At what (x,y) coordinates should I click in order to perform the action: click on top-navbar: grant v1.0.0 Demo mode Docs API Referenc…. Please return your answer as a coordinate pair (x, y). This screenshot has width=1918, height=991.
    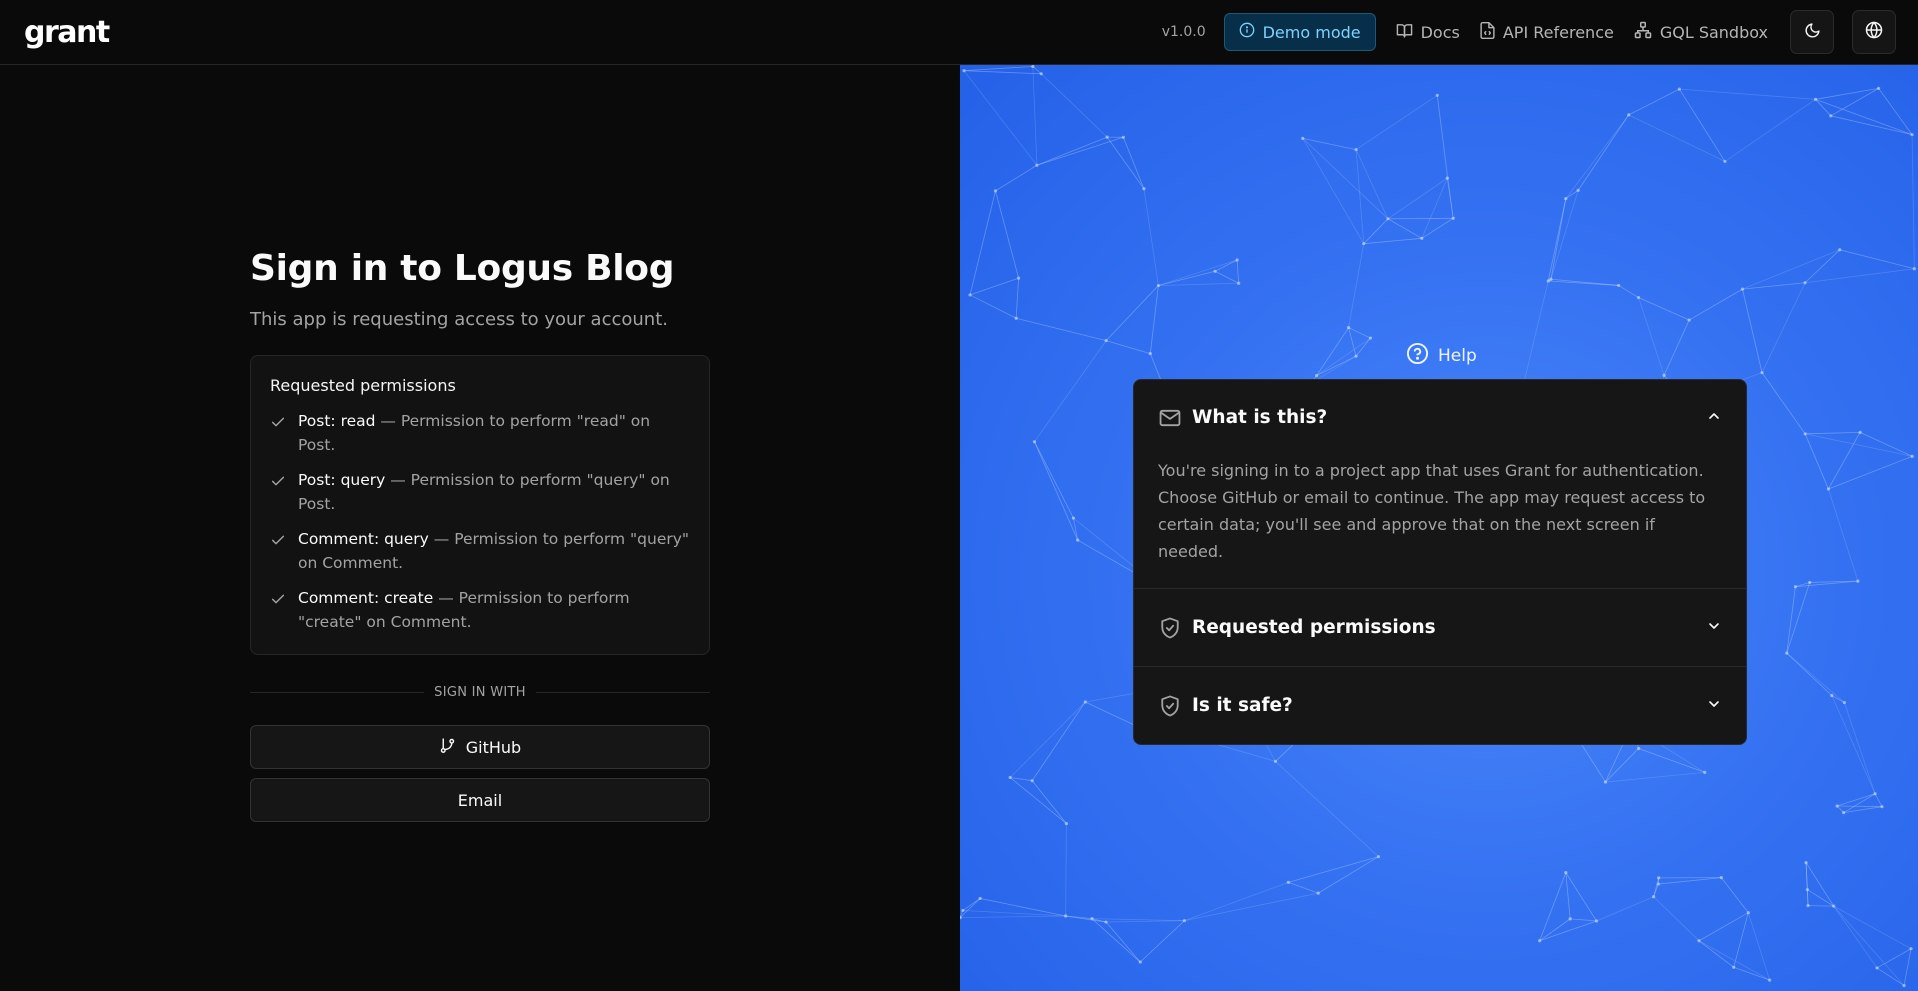
    Looking at the image, I should click on (959, 32).